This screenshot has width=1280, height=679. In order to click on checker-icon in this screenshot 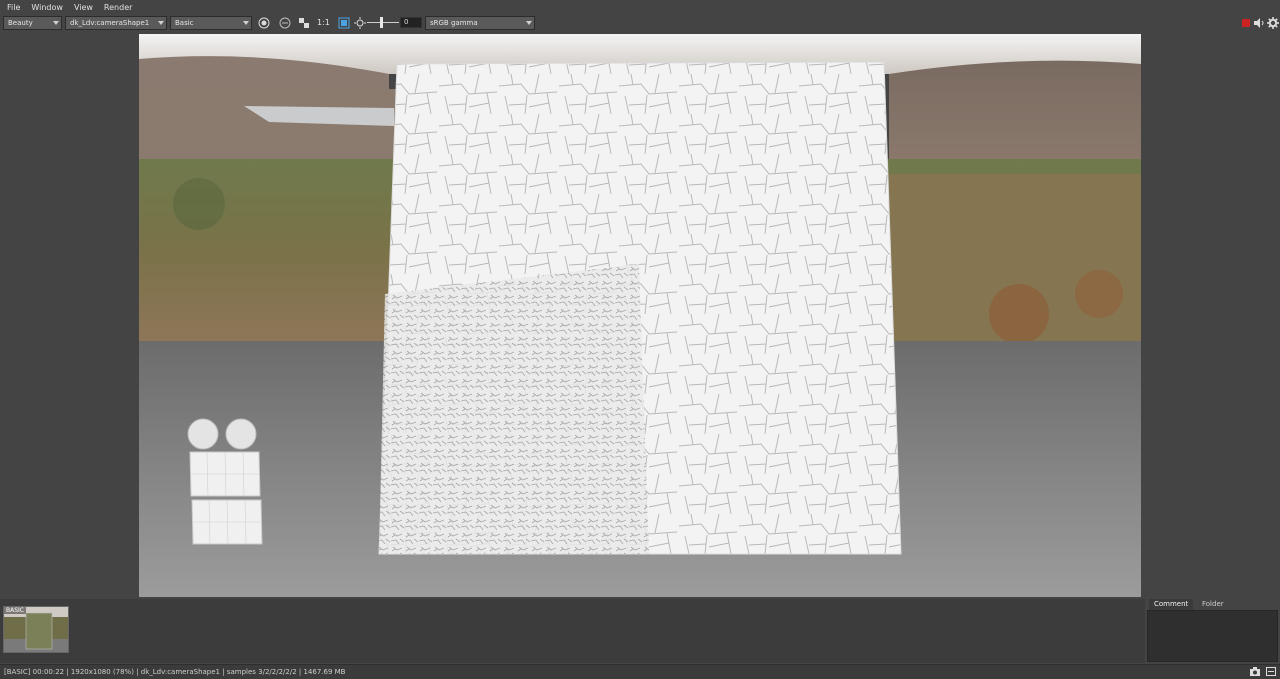, I will do `click(304, 23)`.